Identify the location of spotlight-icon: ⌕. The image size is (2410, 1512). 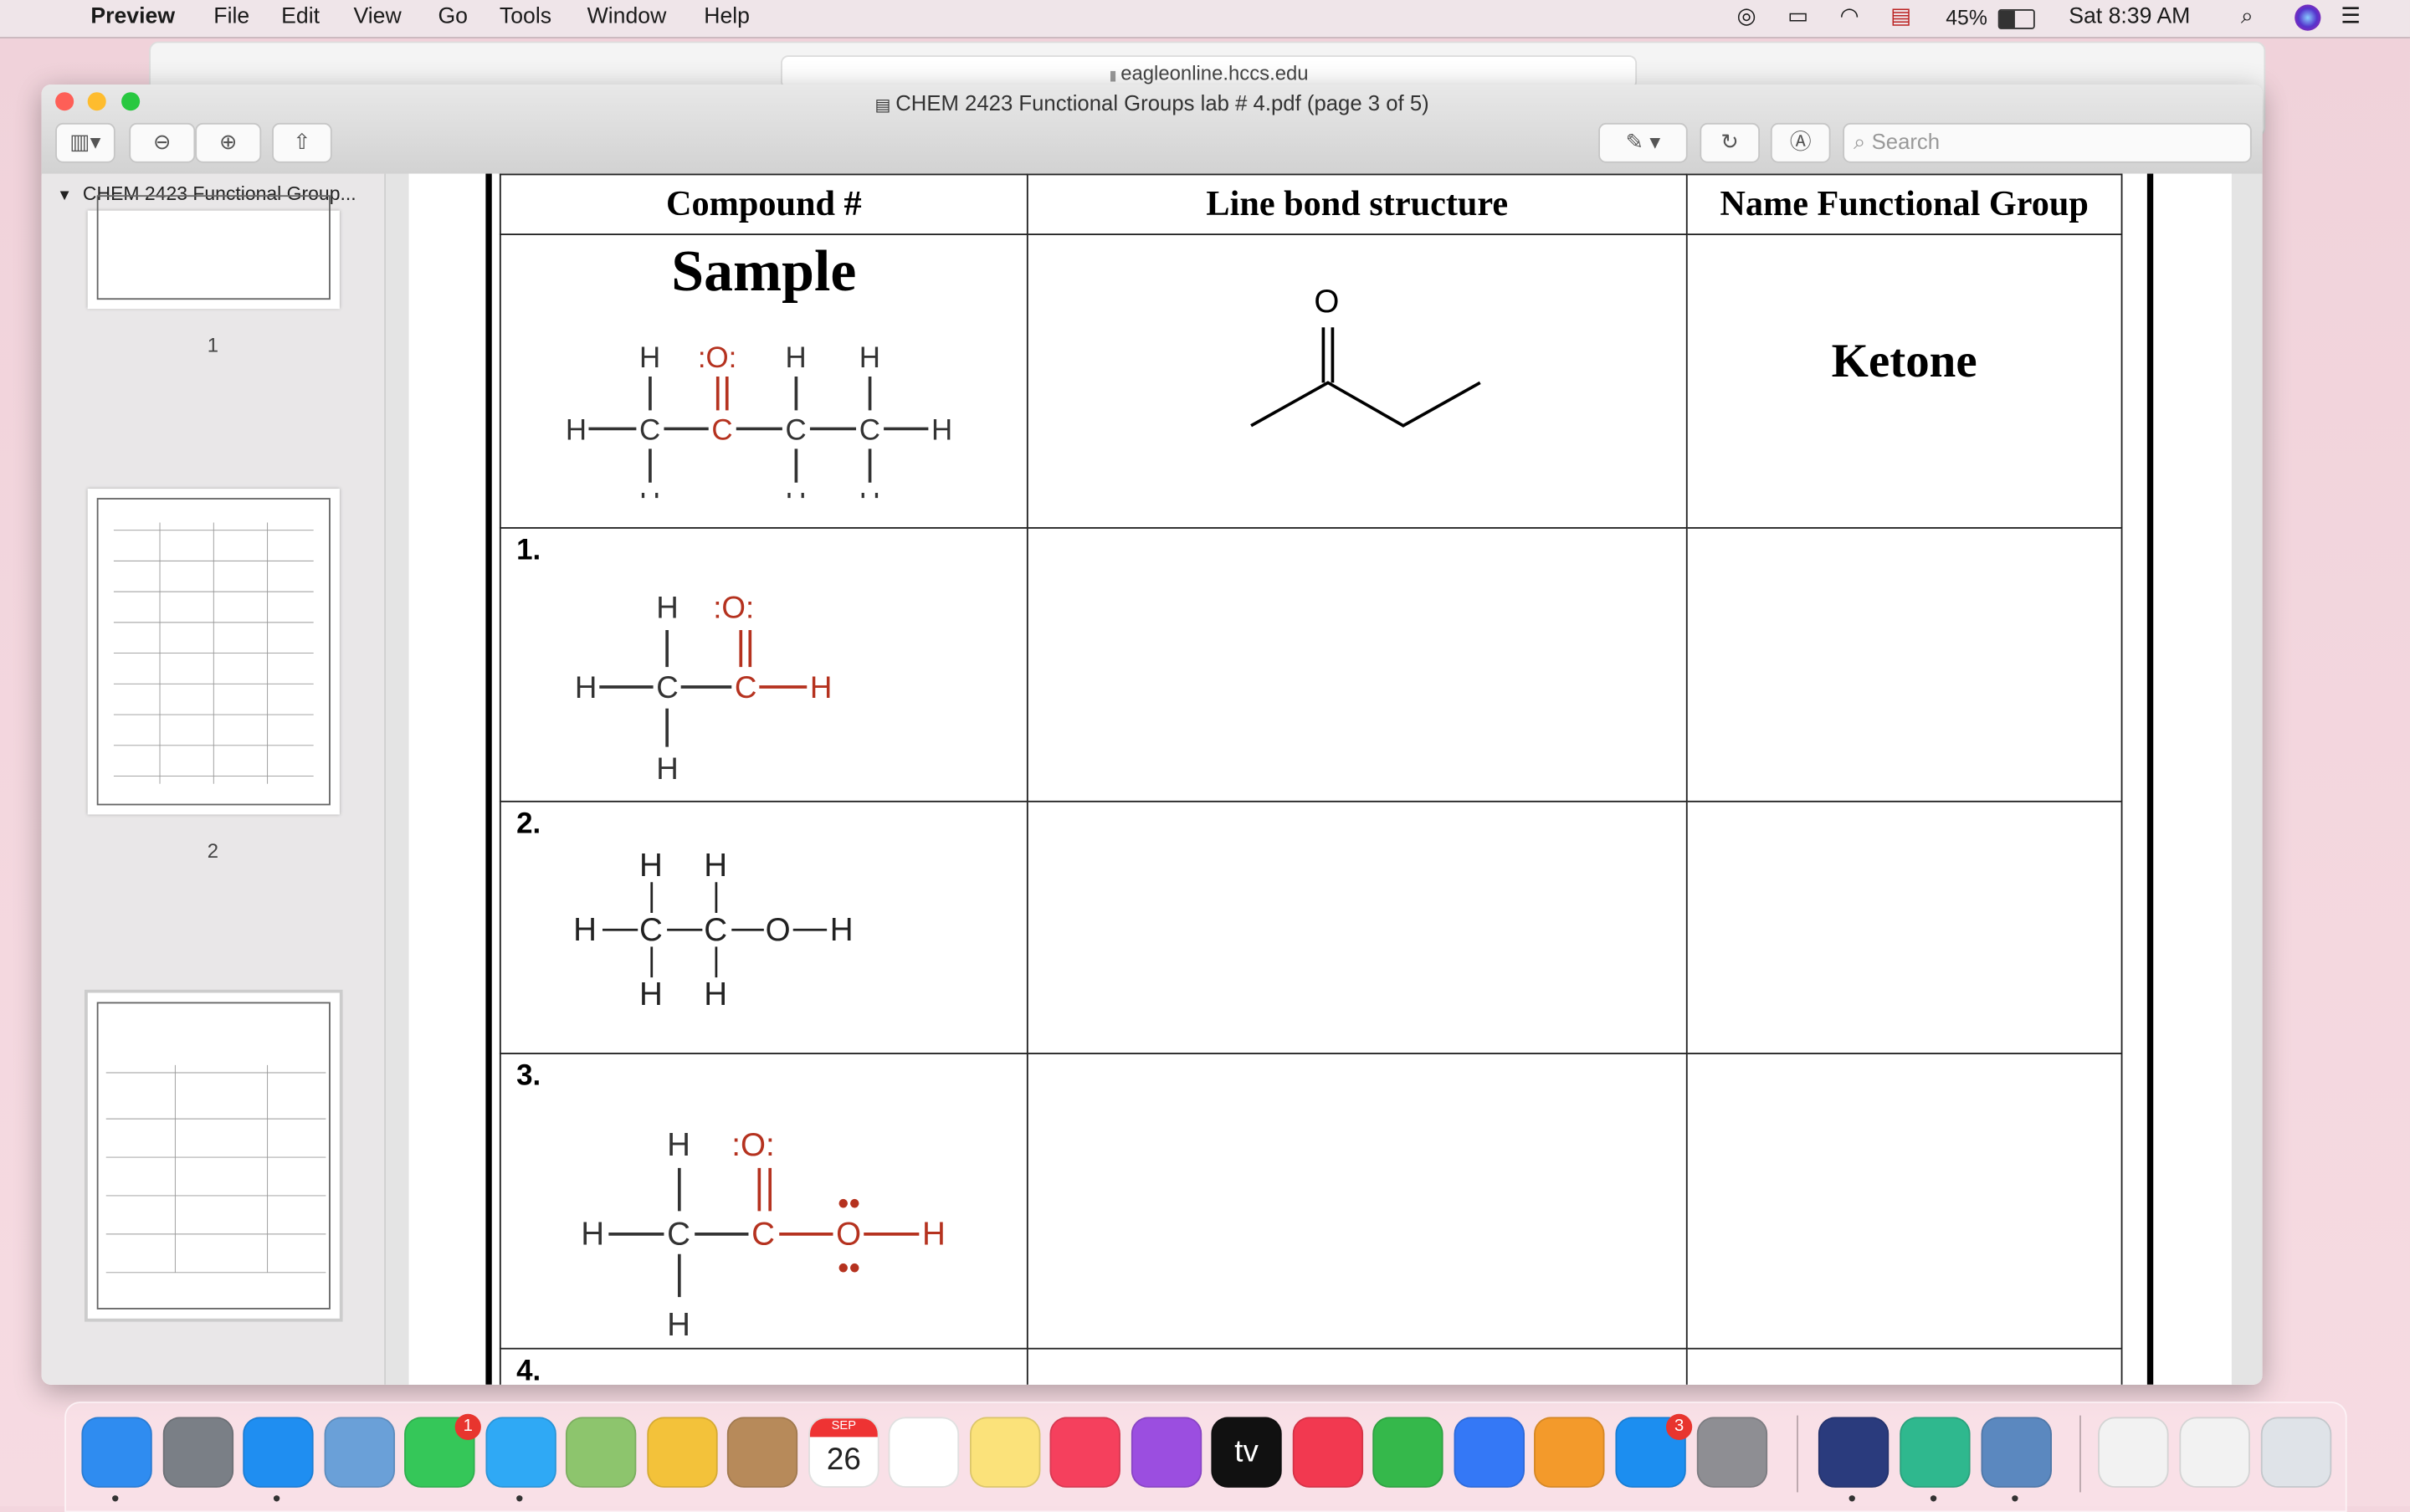
(2247, 17).